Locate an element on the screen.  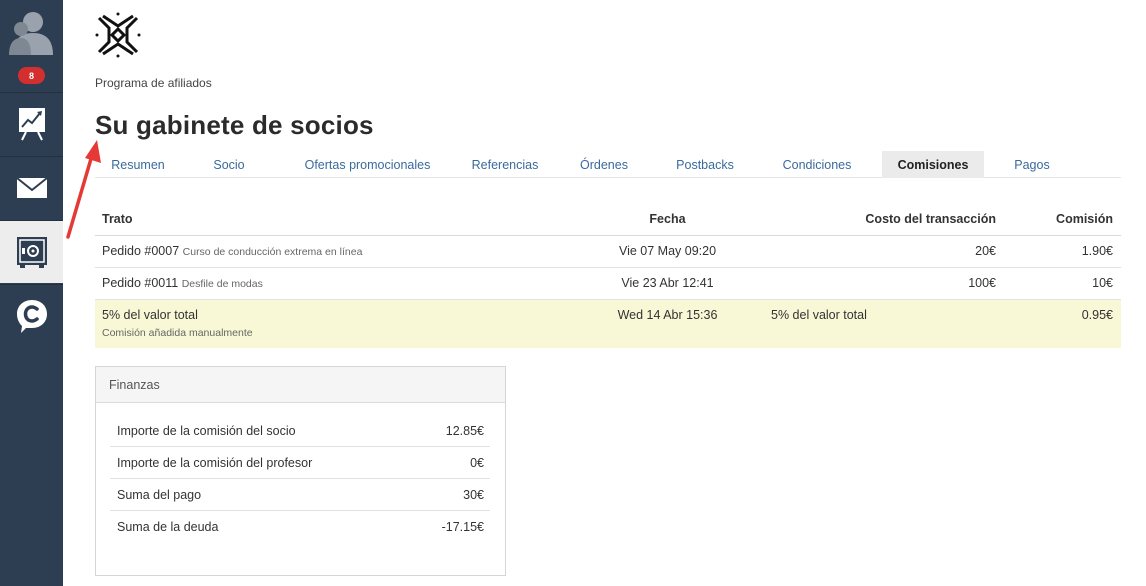
sidebar-item-chat is located at coordinates (31, 315).